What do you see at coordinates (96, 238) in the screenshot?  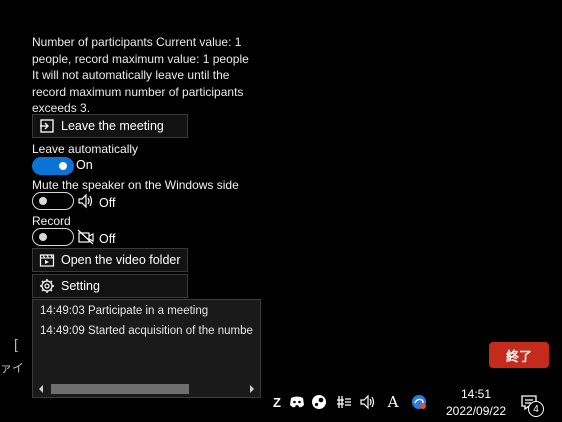 I see `record-state: Off` at bounding box center [96, 238].